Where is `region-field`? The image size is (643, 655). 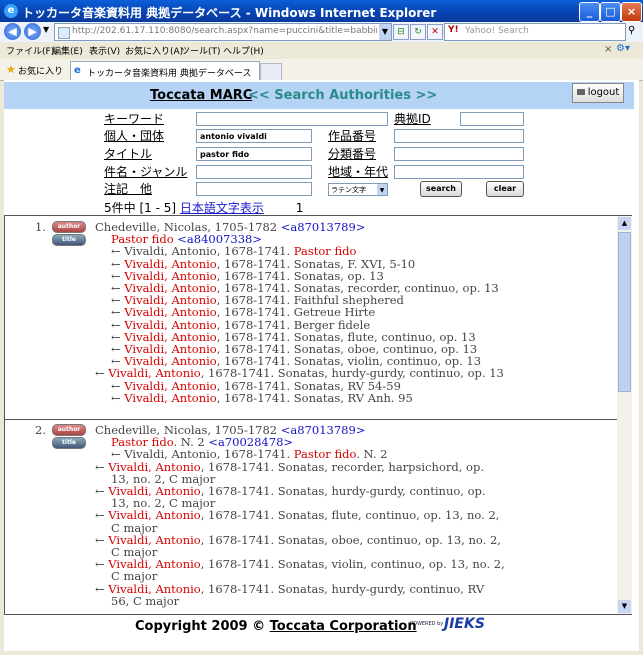
region-field is located at coordinates (459, 172).